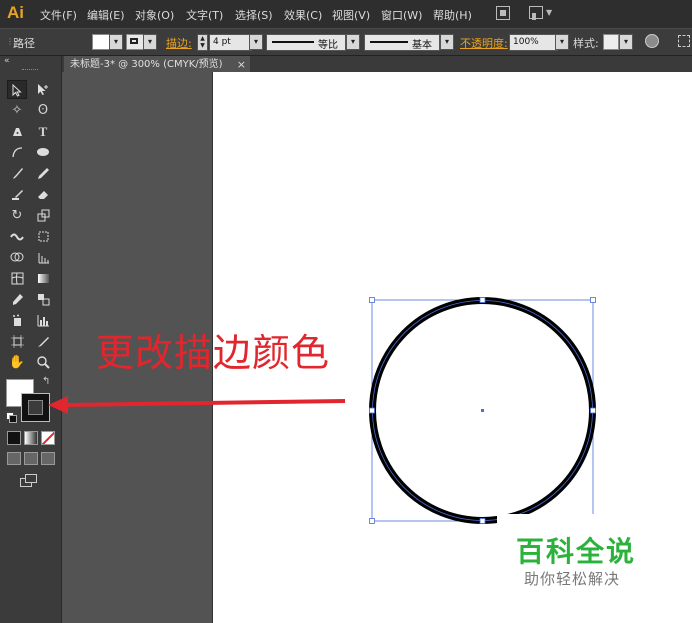 Image resolution: width=692 pixels, height=623 pixels. What do you see at coordinates (241, 64) in the screenshot?
I see `close-tab-icon: ×` at bounding box center [241, 64].